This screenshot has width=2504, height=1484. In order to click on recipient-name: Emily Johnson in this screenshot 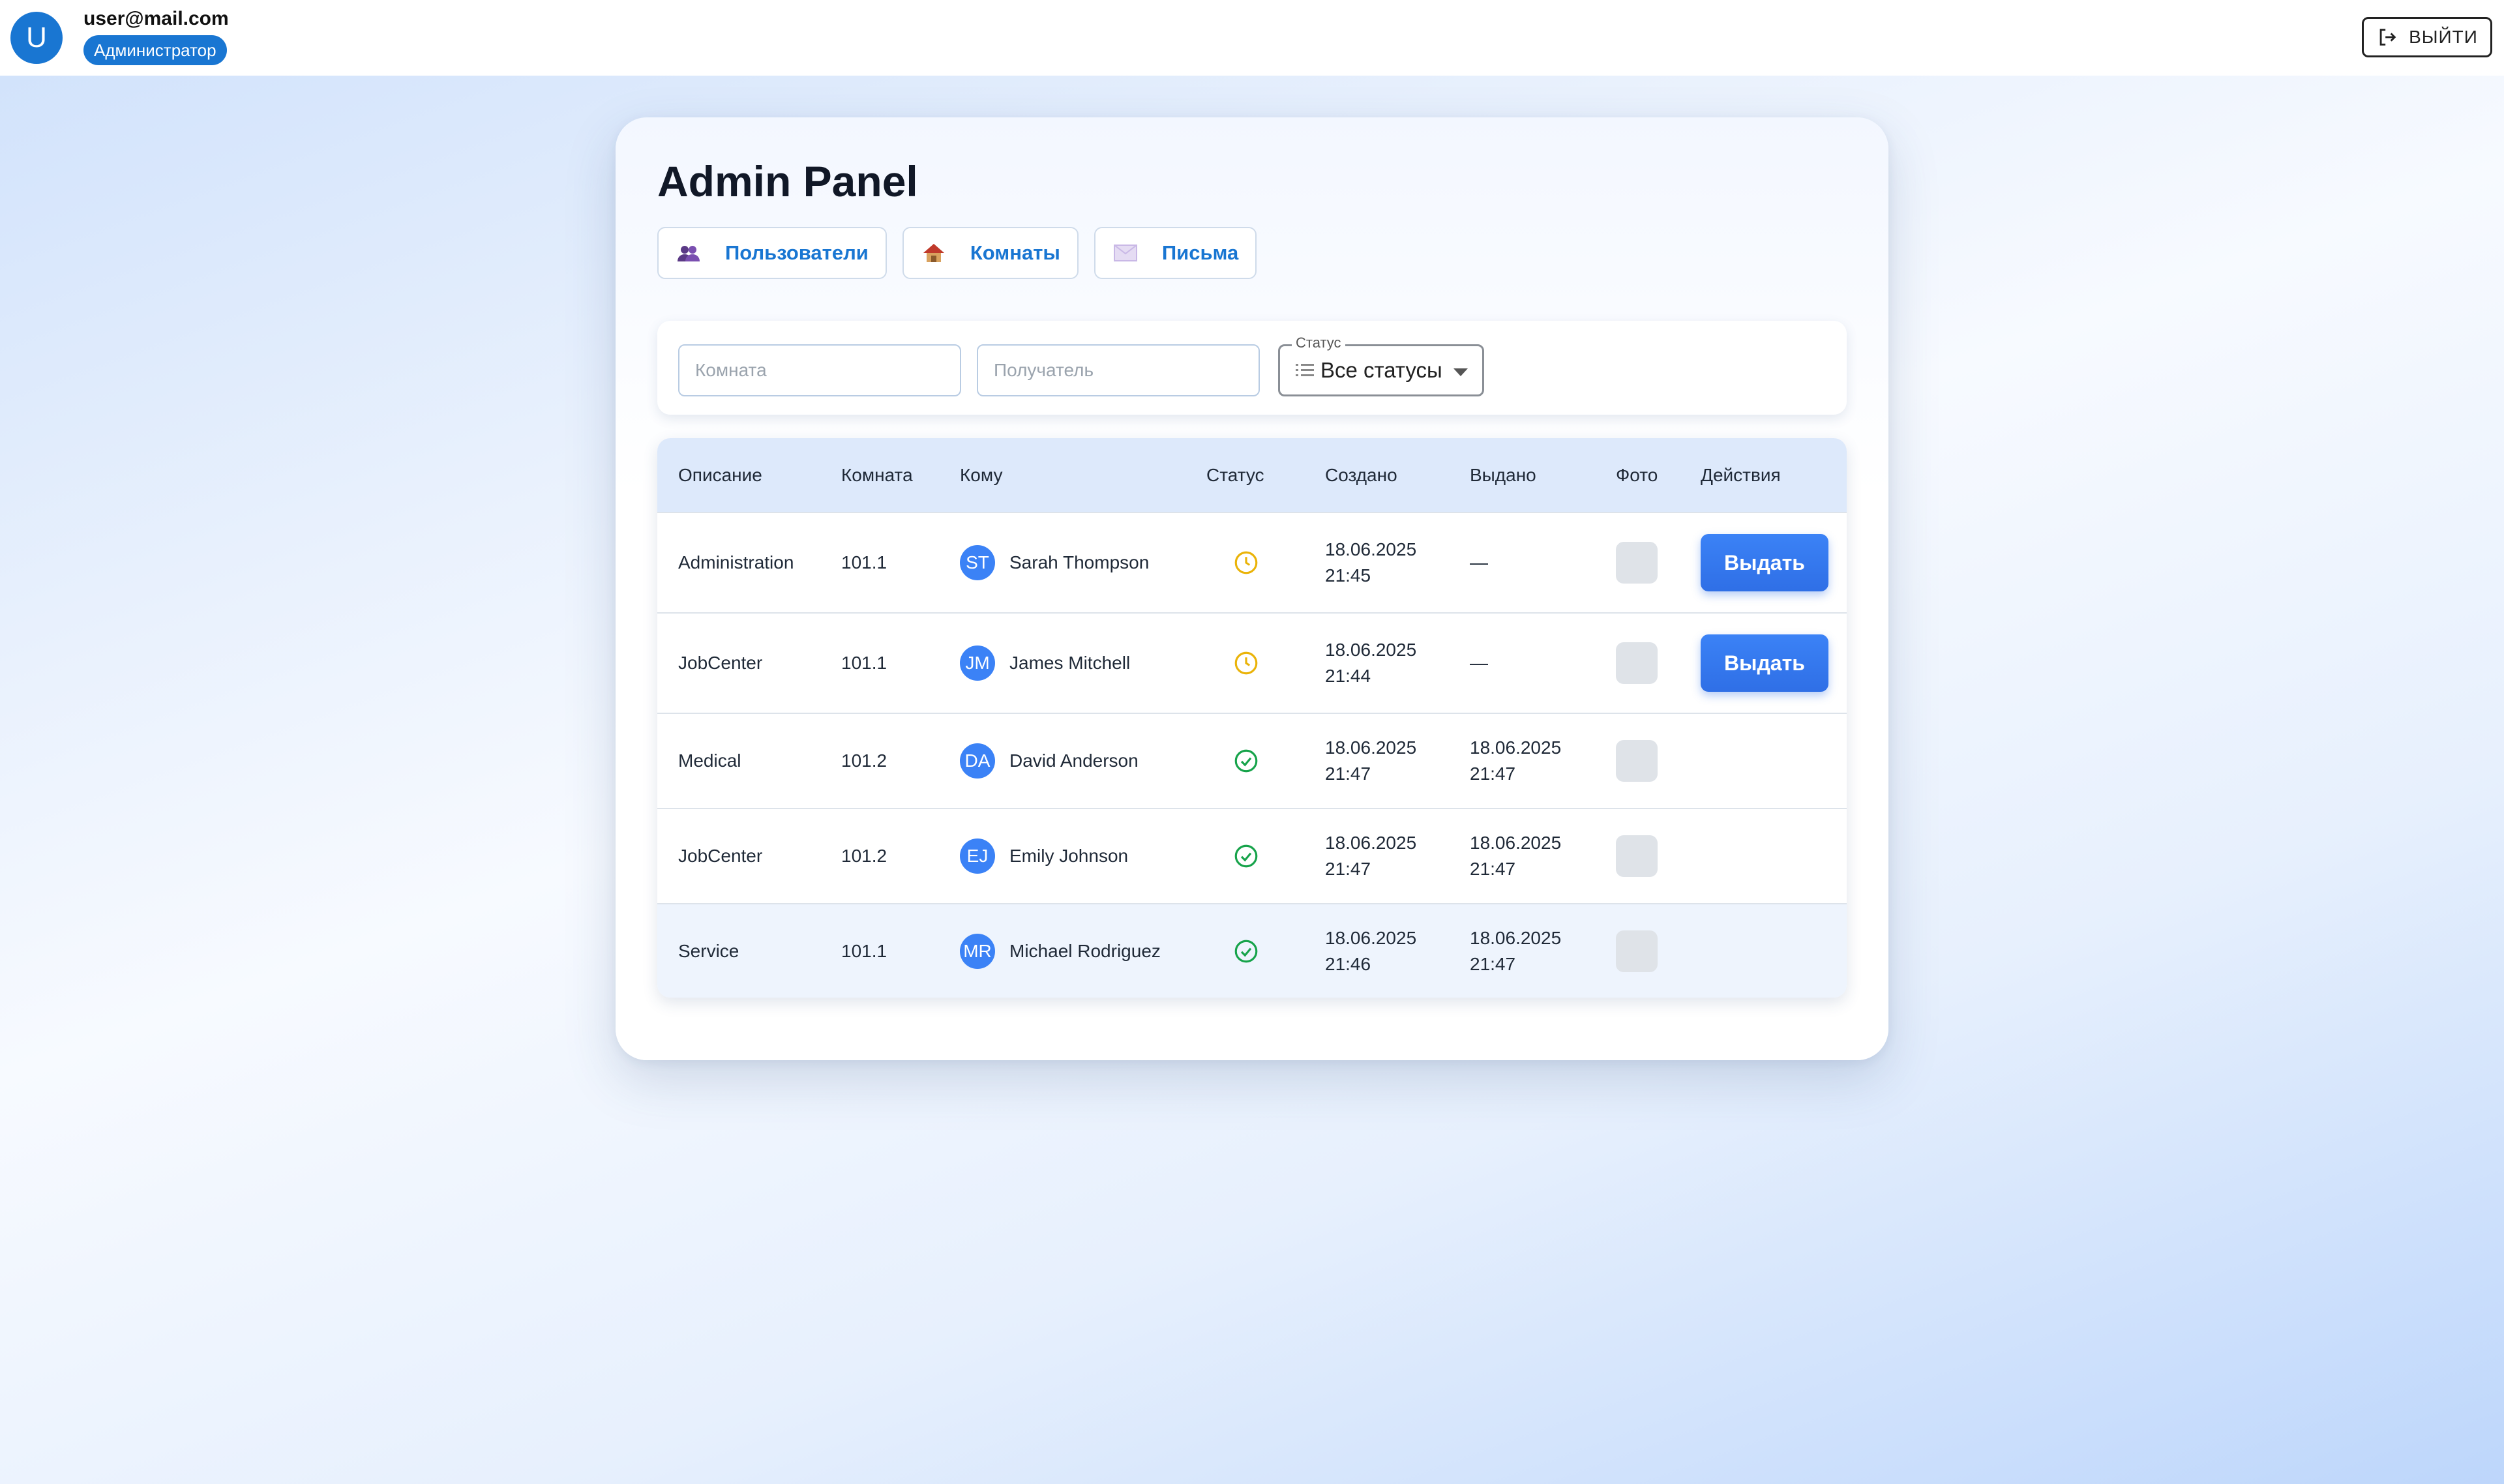, I will do `click(1069, 856)`.